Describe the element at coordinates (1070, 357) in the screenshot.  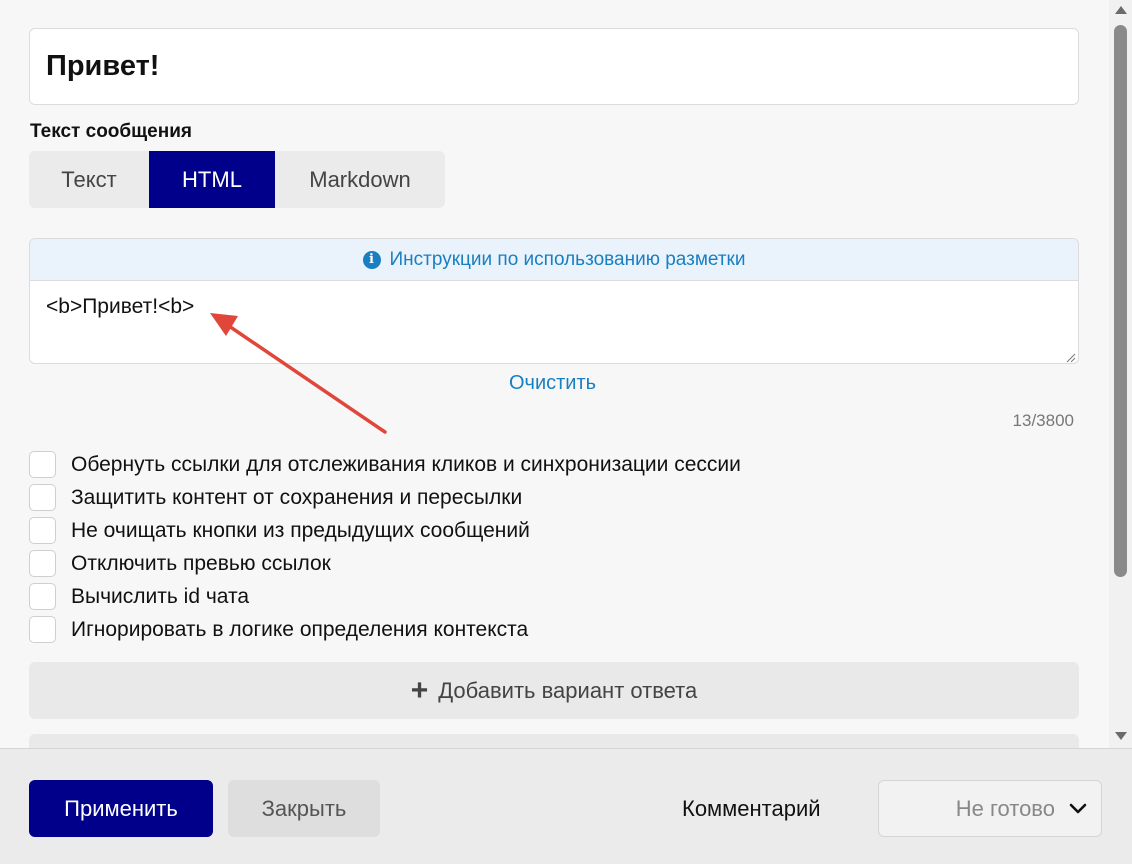
I see `resize-handle-icon` at that location.